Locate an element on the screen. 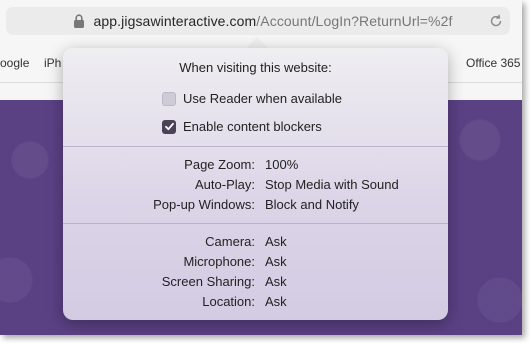  location-row: Location: Ask is located at coordinates (255, 303).